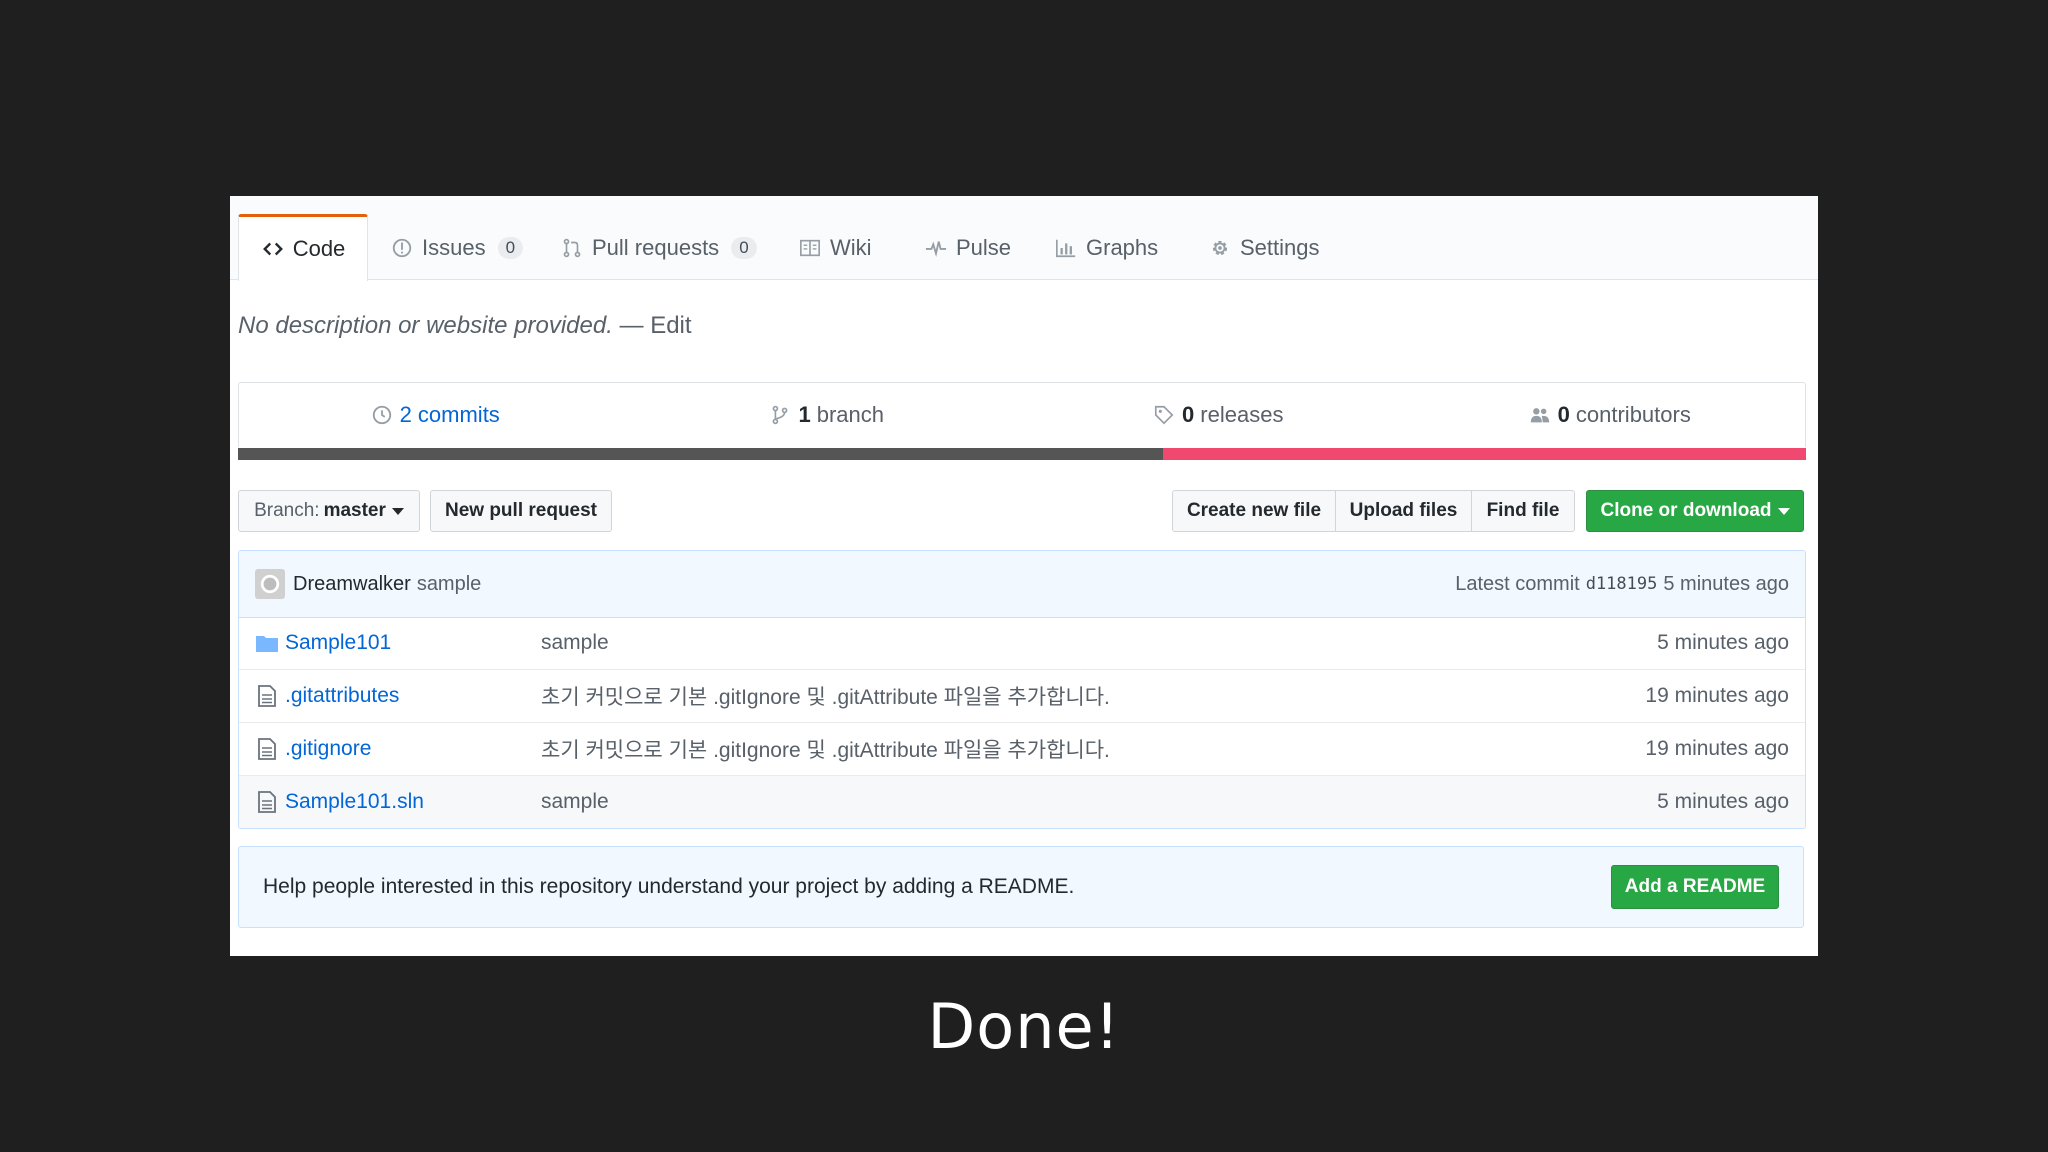  Describe the element at coordinates (810, 248) in the screenshot. I see `book-icon` at that location.